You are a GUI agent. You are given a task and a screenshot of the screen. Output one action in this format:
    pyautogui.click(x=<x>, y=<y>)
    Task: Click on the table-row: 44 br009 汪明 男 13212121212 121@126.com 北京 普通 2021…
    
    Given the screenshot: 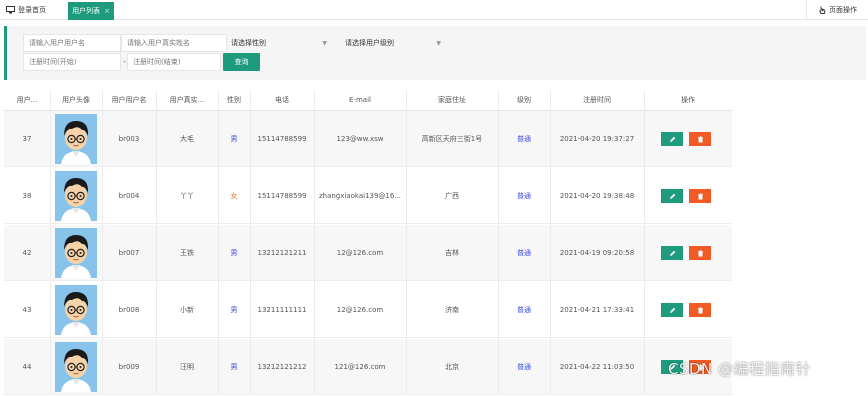 What is the action you would take?
    pyautogui.click(x=368, y=367)
    